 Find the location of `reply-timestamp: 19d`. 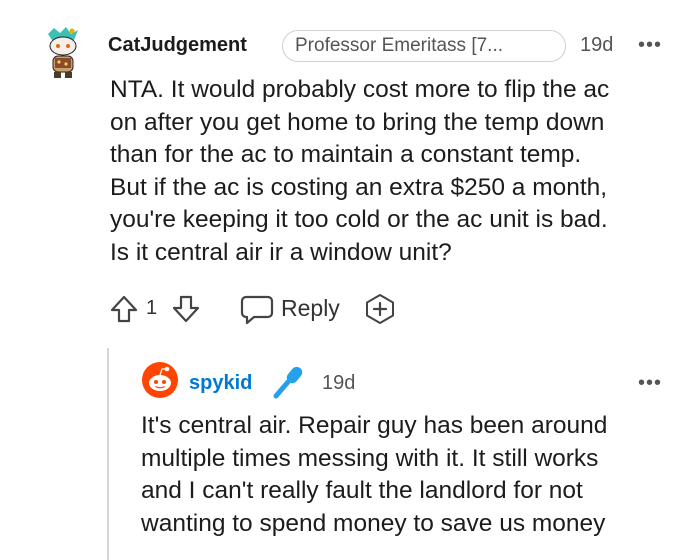

reply-timestamp: 19d is located at coordinates (339, 383).